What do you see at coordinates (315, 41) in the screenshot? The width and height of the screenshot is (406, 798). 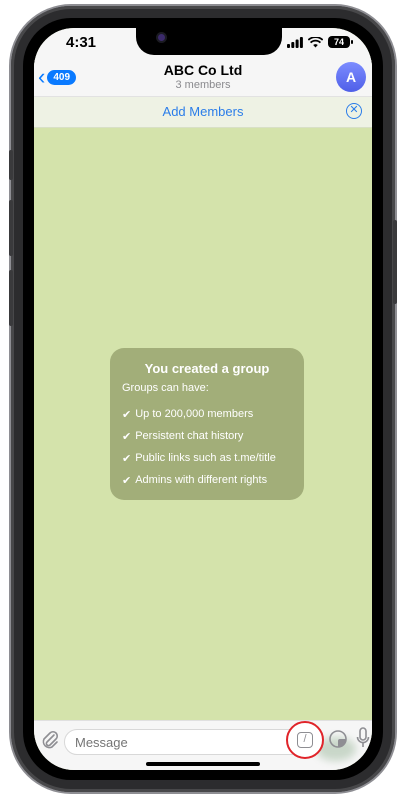 I see `wifi-icon` at bounding box center [315, 41].